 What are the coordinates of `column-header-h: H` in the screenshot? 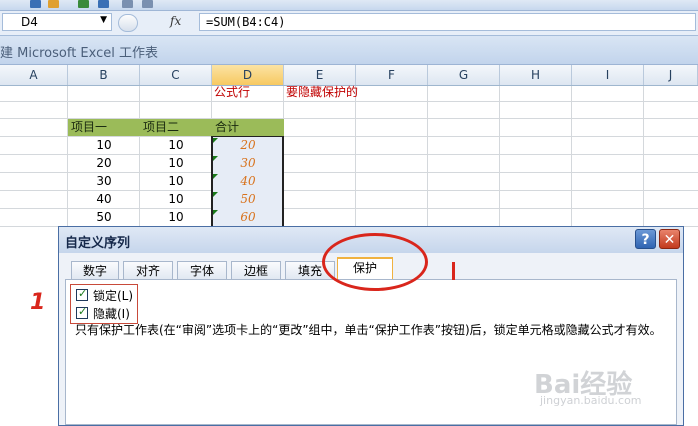 It's located at (536, 75).